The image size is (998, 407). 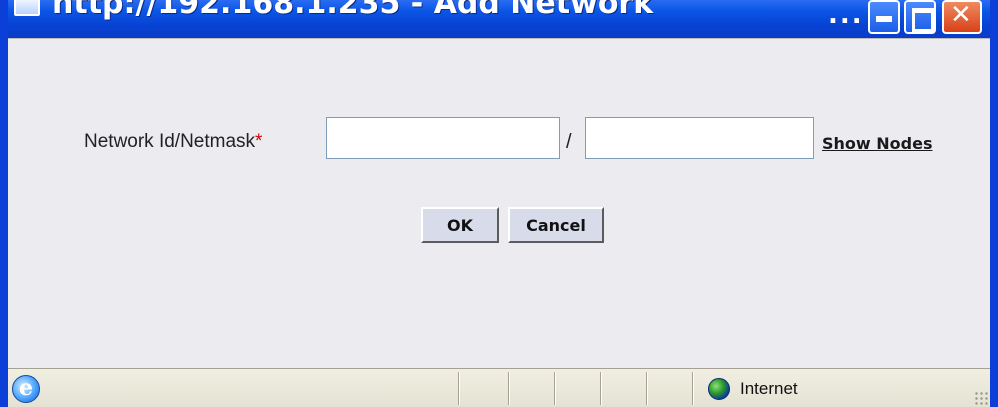 What do you see at coordinates (353, 10) in the screenshot?
I see `window-title: http://192.168.1.235 - Add Network` at bounding box center [353, 10].